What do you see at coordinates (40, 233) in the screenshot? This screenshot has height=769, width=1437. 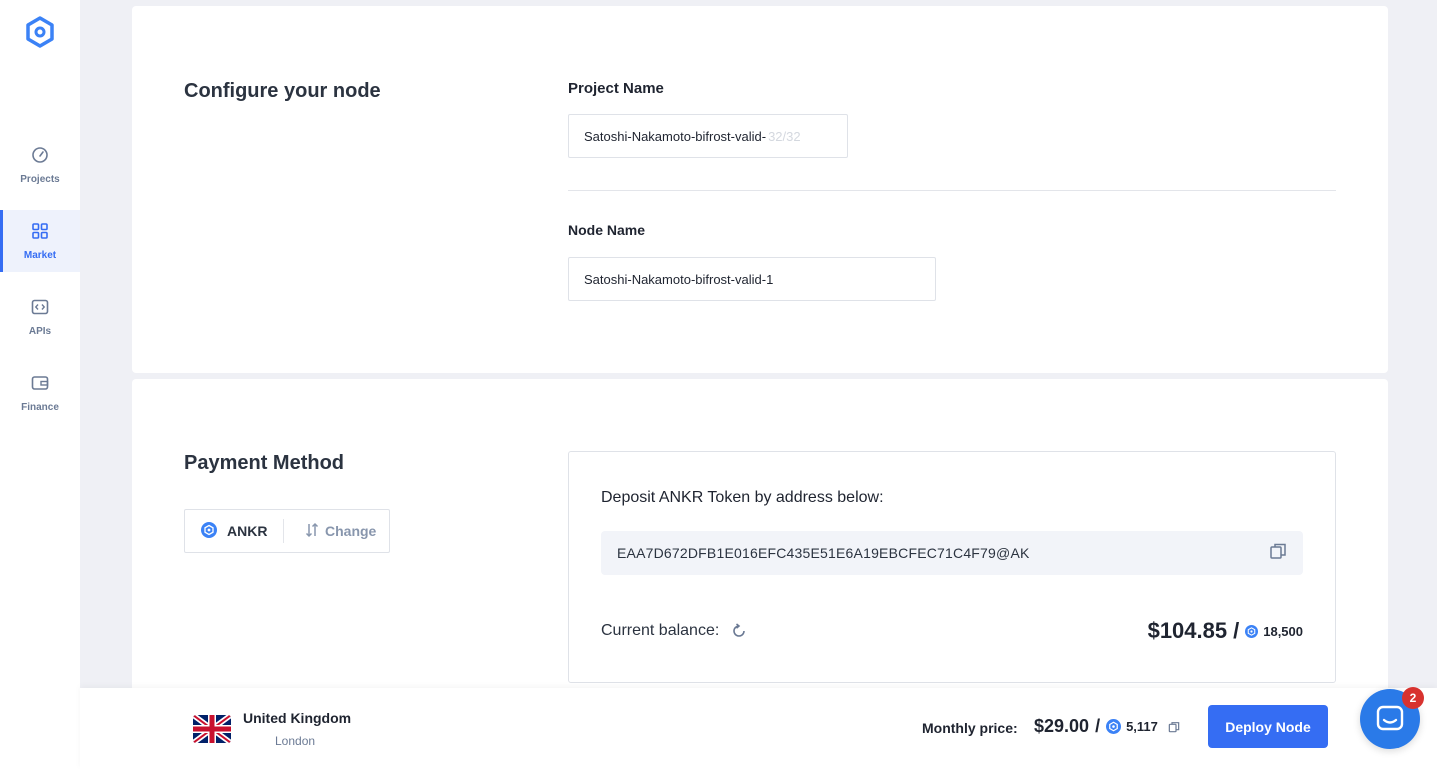 I see `grid-icon` at bounding box center [40, 233].